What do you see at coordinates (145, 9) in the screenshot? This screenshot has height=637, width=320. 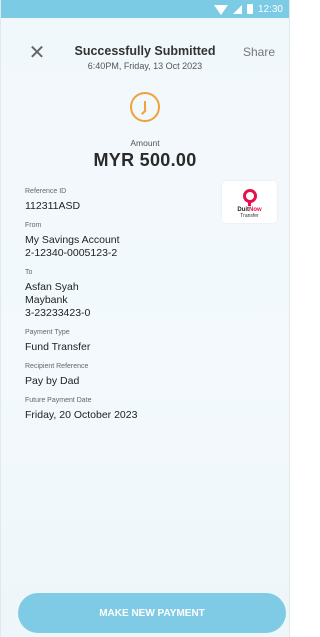 I see `status-bar: 12:30` at bounding box center [145, 9].